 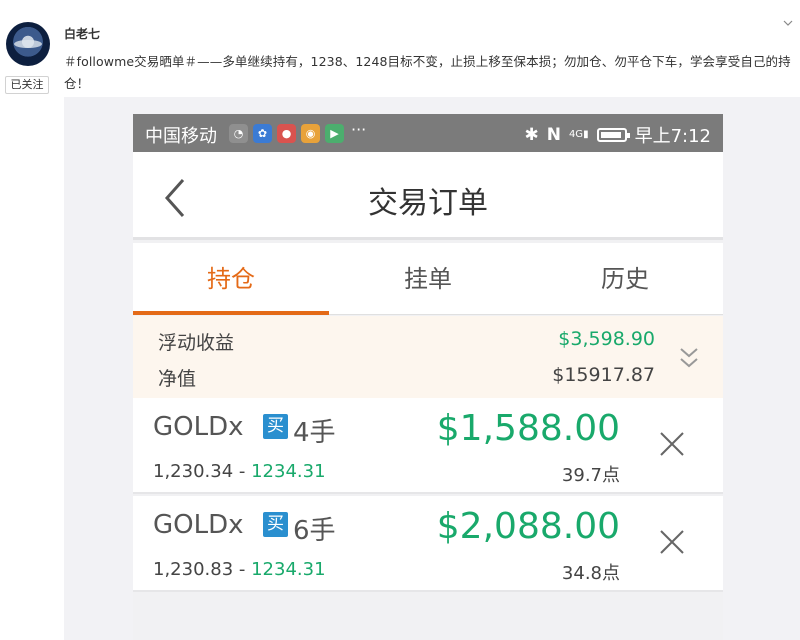 What do you see at coordinates (314, 531) in the screenshot?
I see `order-lots: 6手` at bounding box center [314, 531].